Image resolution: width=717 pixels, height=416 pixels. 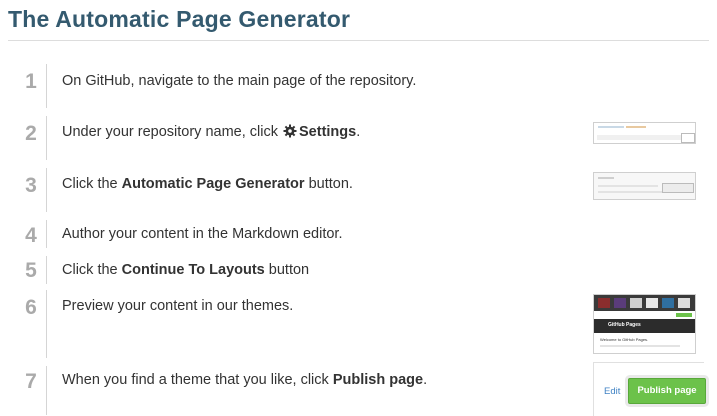 I want to click on step-number: 5, so click(x=31, y=270).